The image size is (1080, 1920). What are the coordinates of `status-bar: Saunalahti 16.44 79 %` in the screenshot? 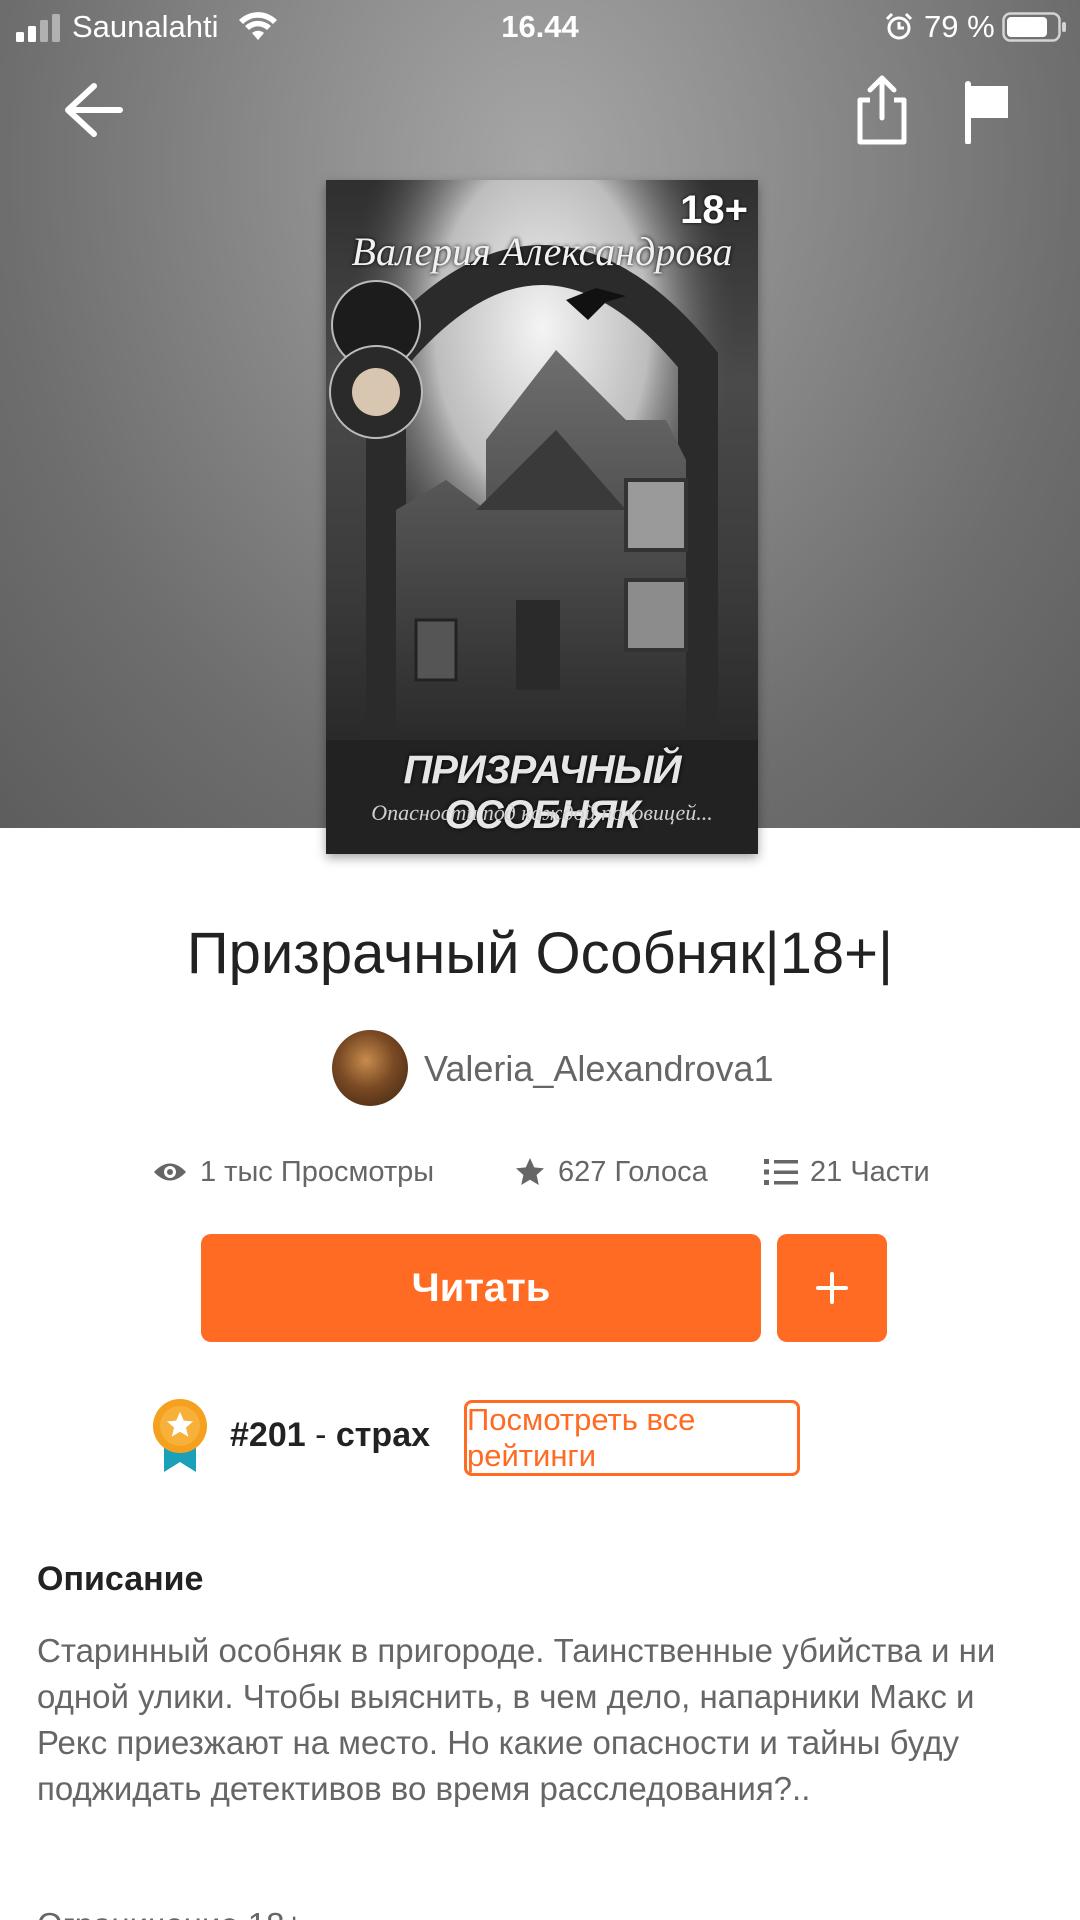 It's located at (540, 27).